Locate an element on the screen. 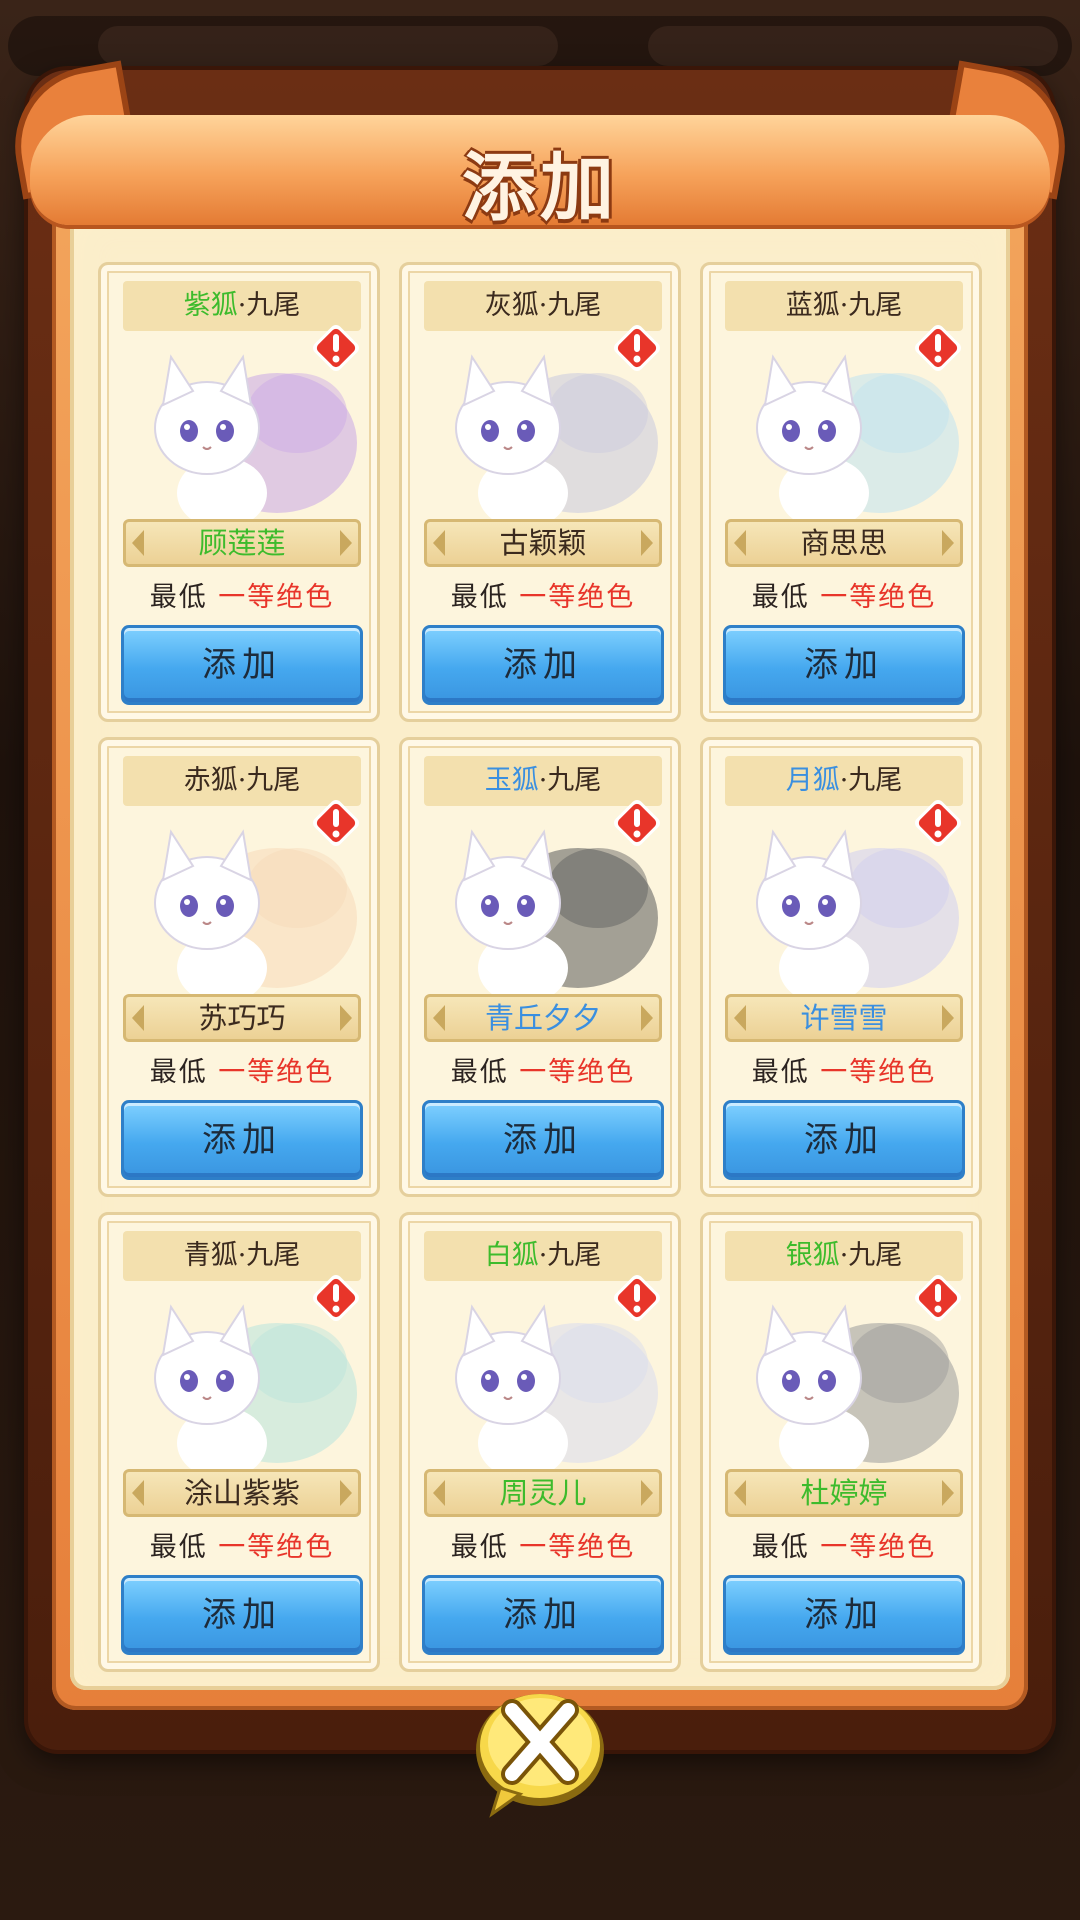  dialog-title: 添加 is located at coordinates (540, 188).